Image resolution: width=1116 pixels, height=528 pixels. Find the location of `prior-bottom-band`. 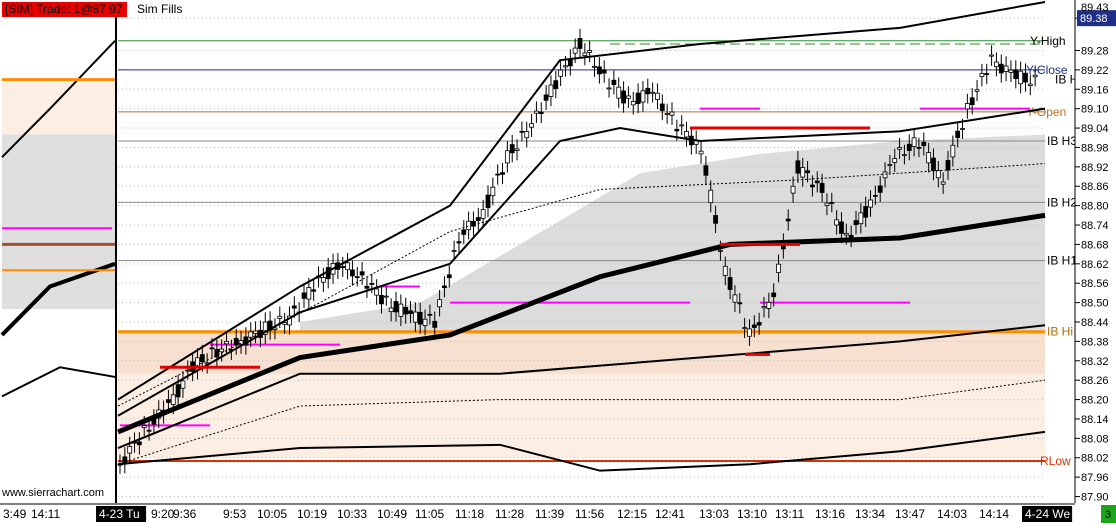

prior-bottom-band is located at coordinates (58, 382).